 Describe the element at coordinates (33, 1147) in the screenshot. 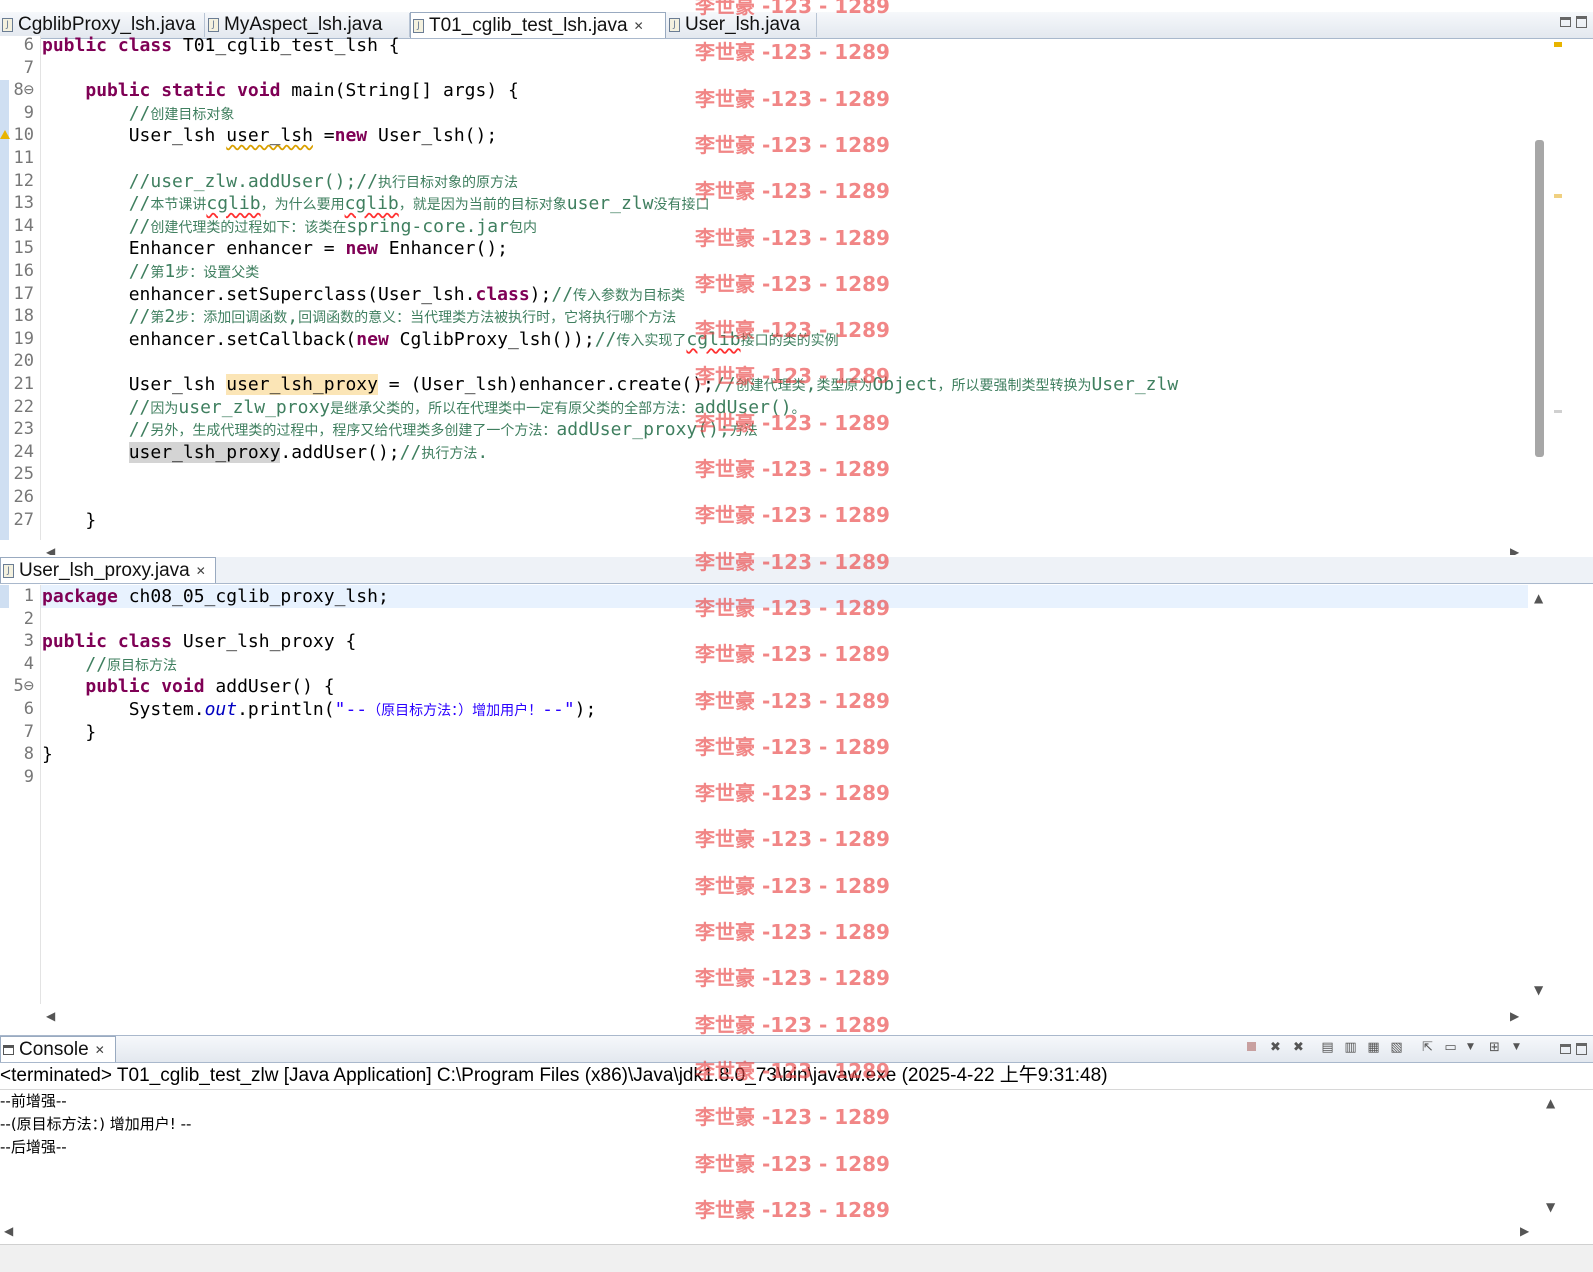

I see `console-output-line: --后增强--` at that location.